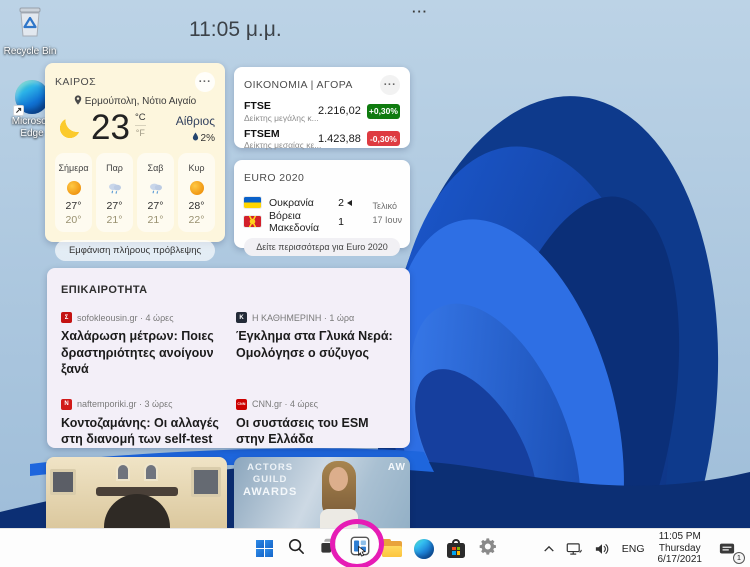 This screenshot has height=567, width=750. Describe the element at coordinates (384, 206) in the screenshot. I see `match-status: Τελικό` at that location.